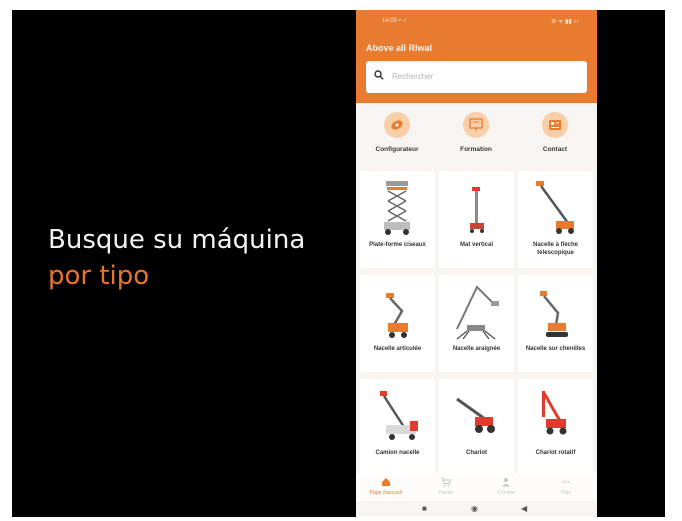 Image resolution: width=682 pixels, height=521 pixels. Describe the element at coordinates (477, 210) in the screenshot. I see `vertical-mast-image` at that location.